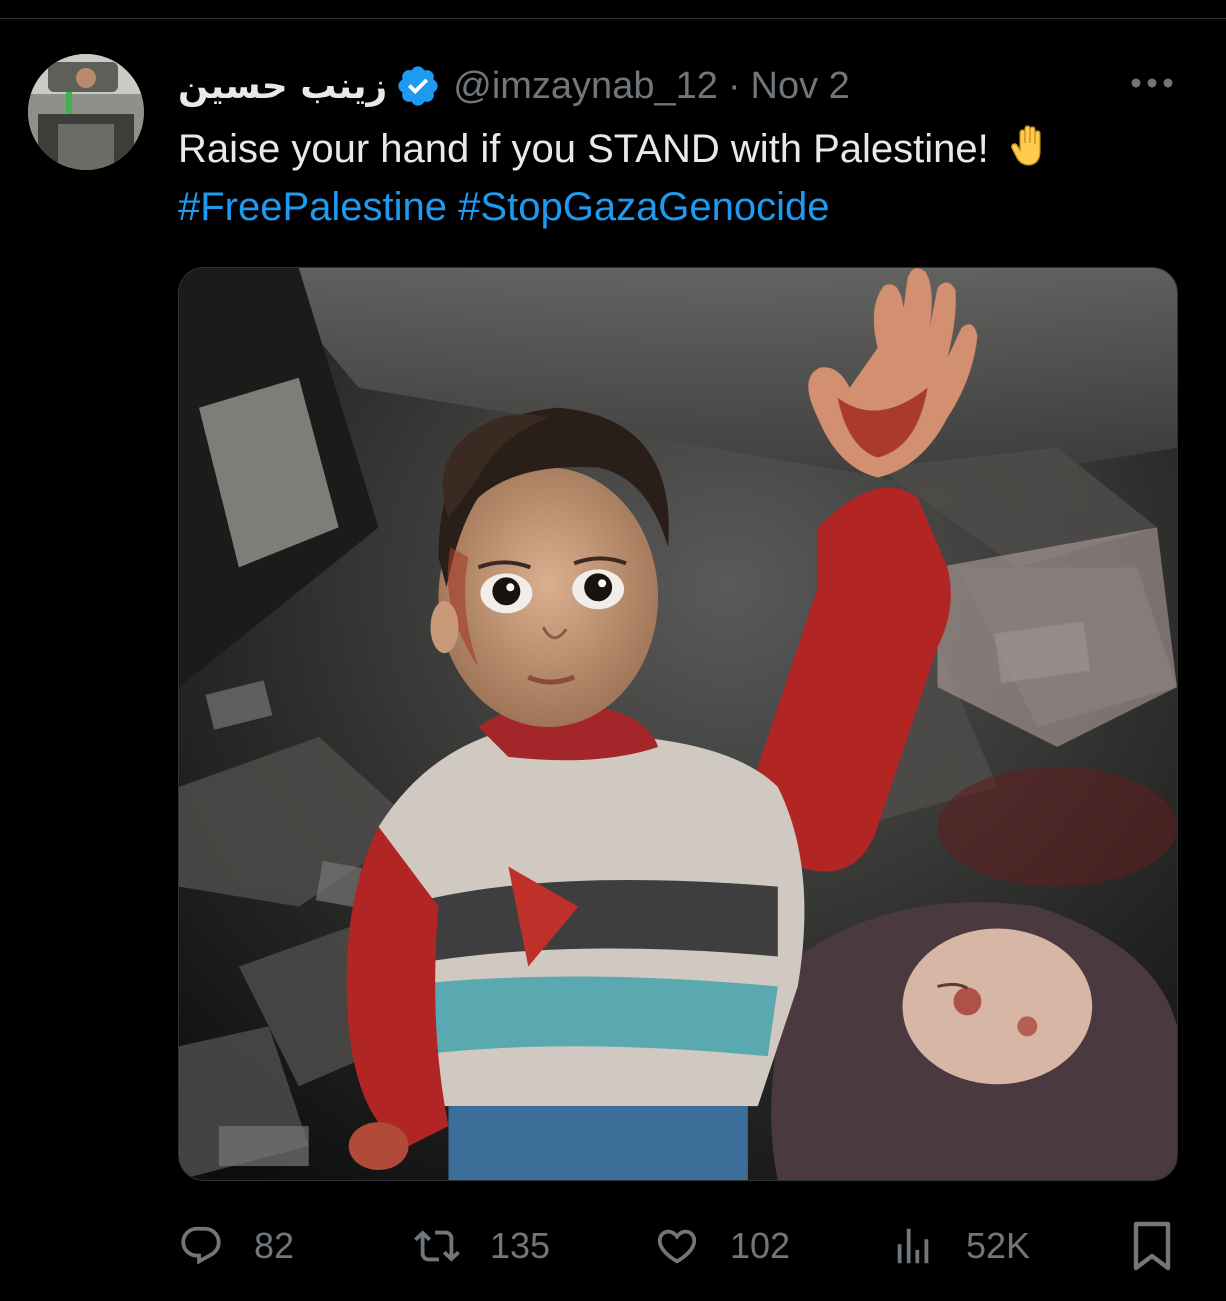  I want to click on verified-badge-icon, so click(418, 86).